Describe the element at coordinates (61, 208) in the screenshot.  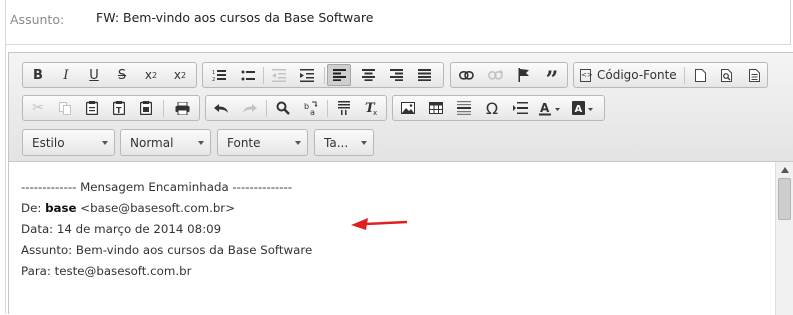
I see `from-name: base` at that location.